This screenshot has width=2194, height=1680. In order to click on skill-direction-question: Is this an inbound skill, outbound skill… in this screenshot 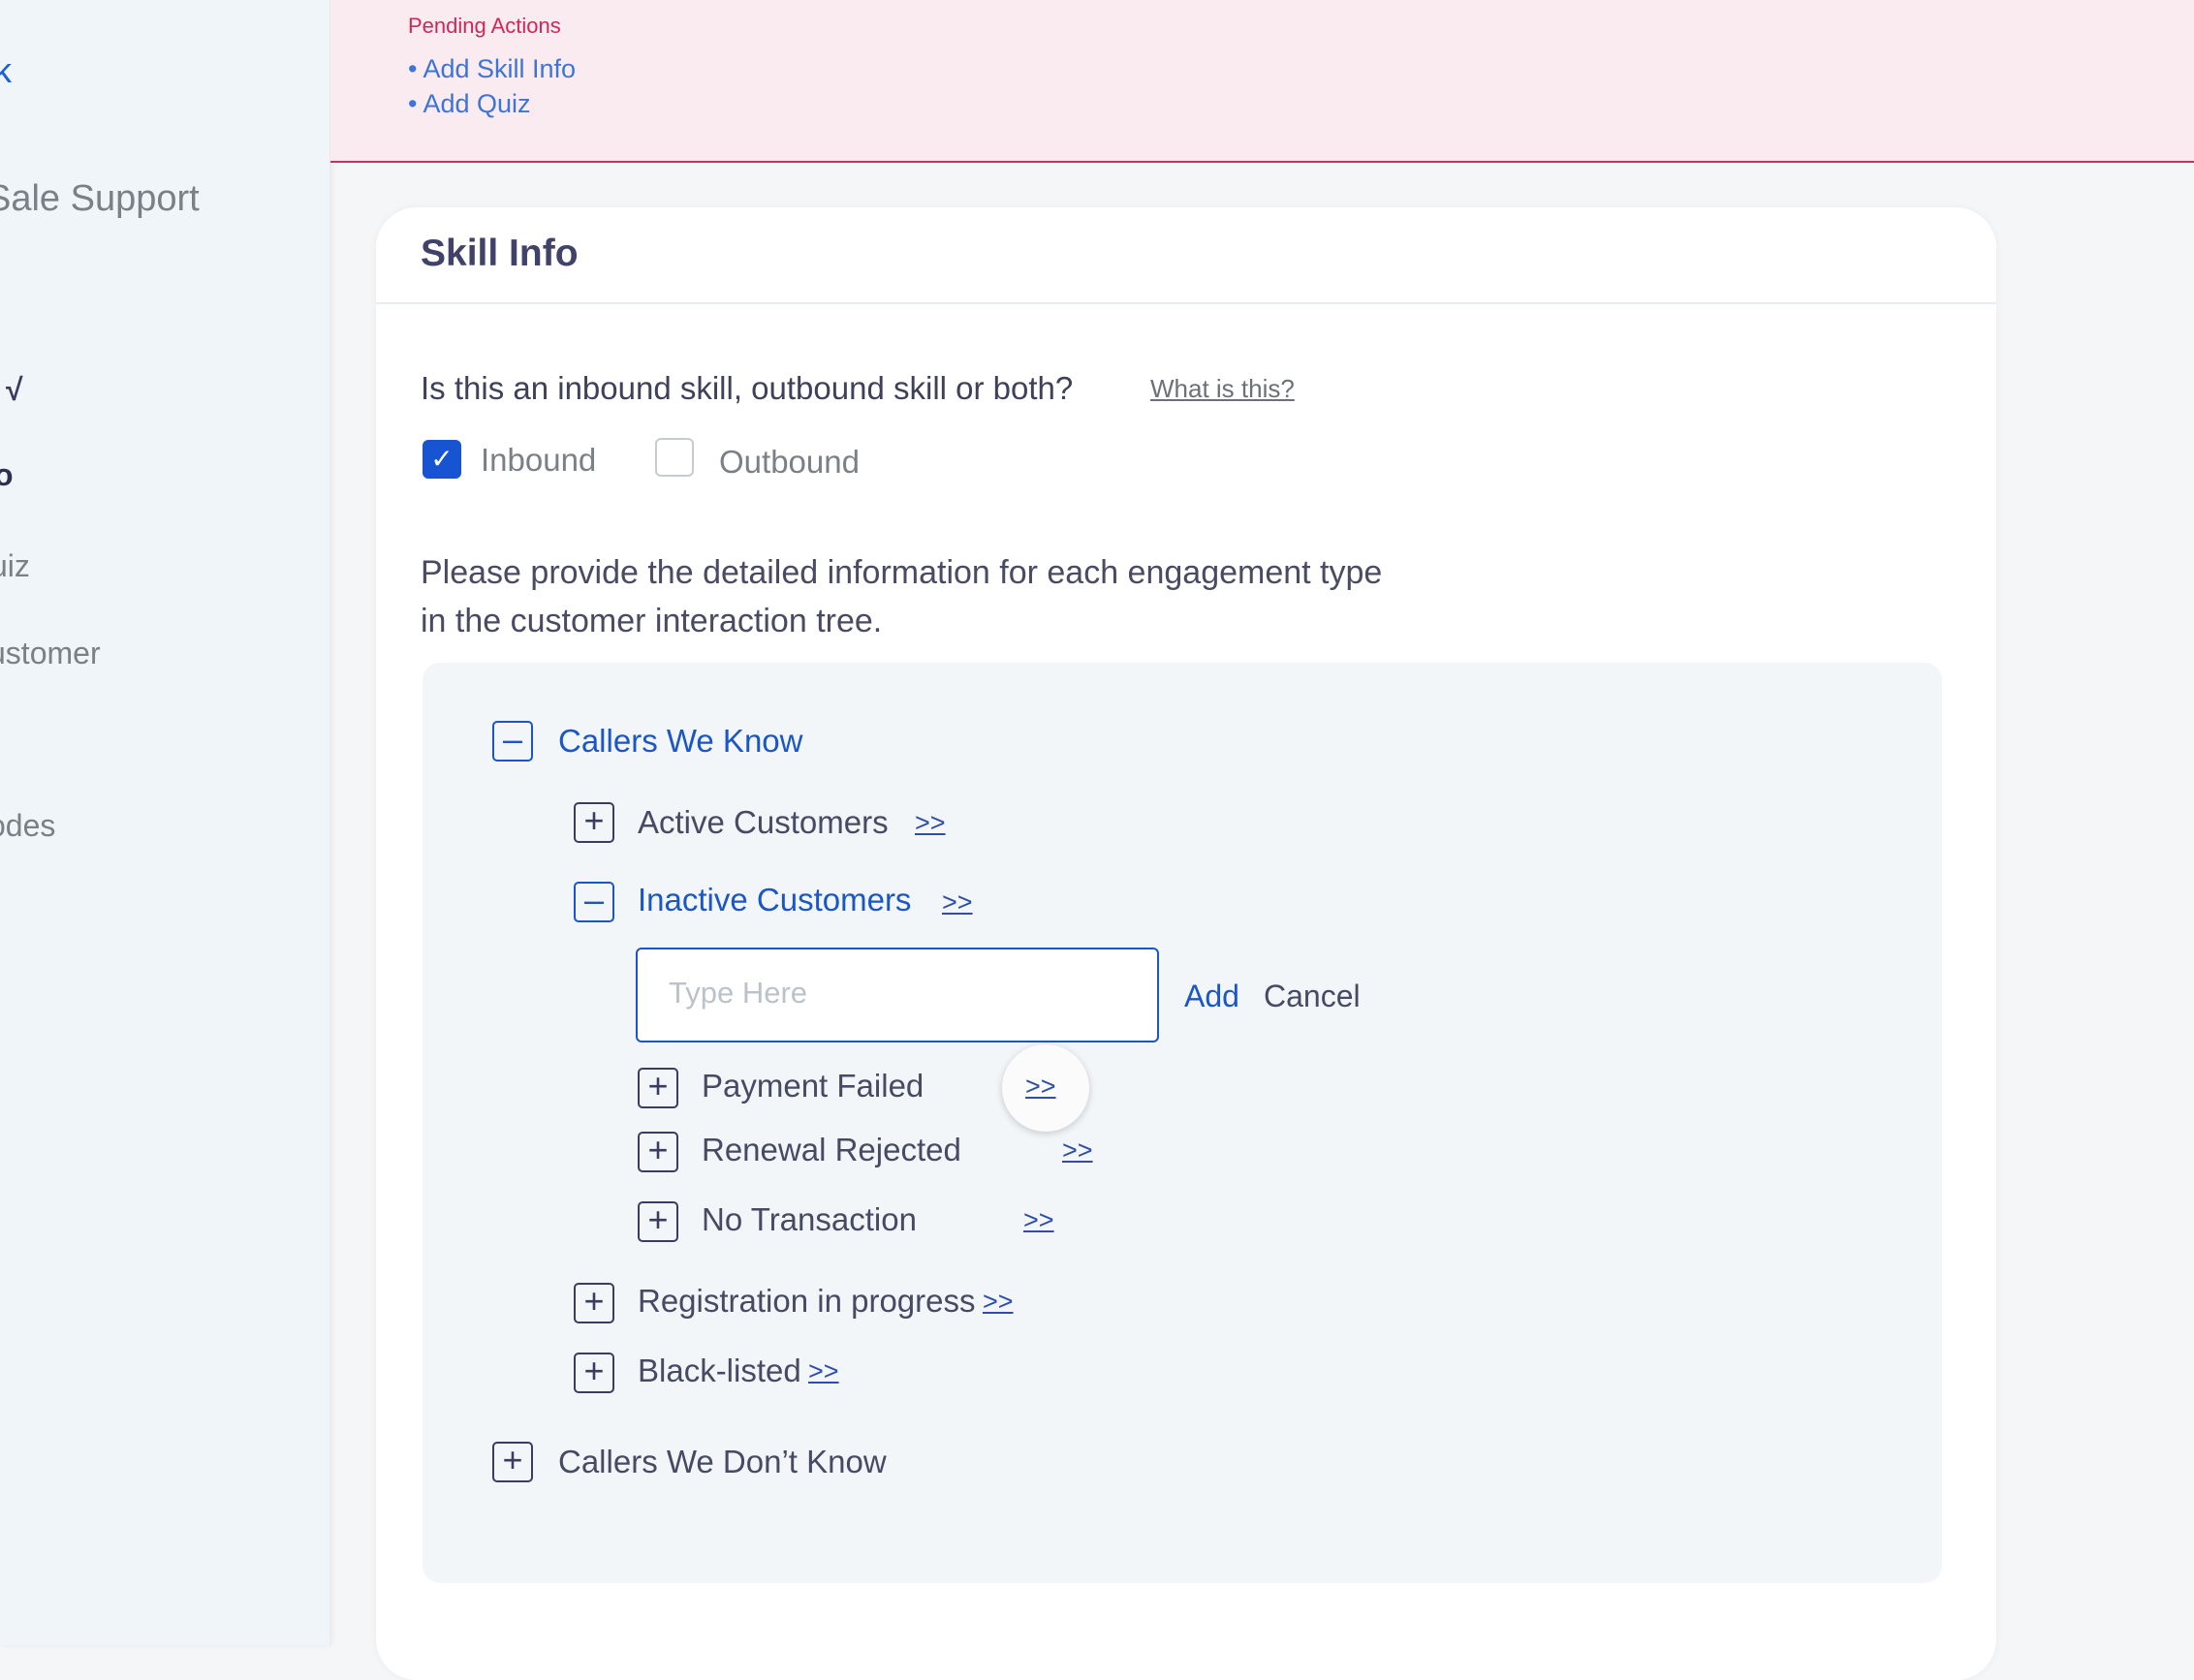, I will do `click(747, 388)`.